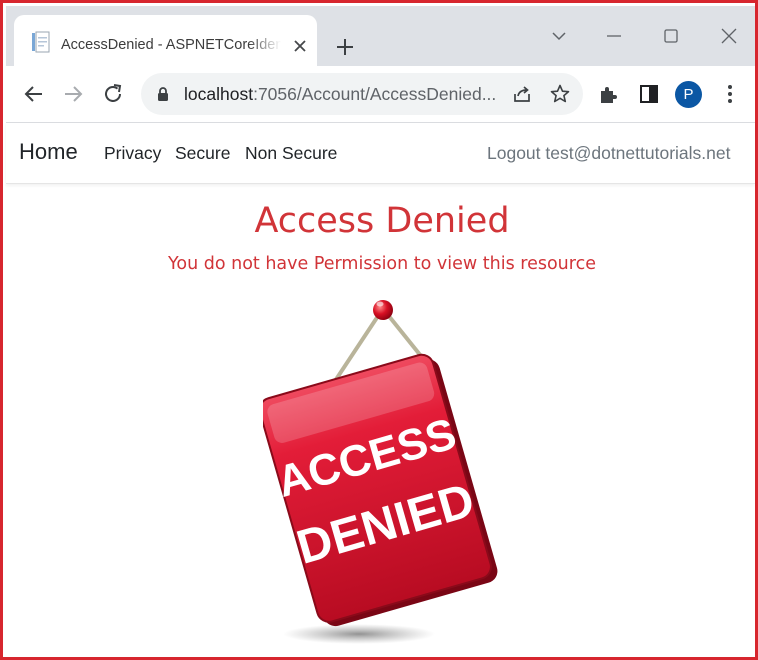 The height and width of the screenshot is (660, 758). Describe the element at coordinates (219, 94) in the screenshot. I see `url-host: localhost` at that location.